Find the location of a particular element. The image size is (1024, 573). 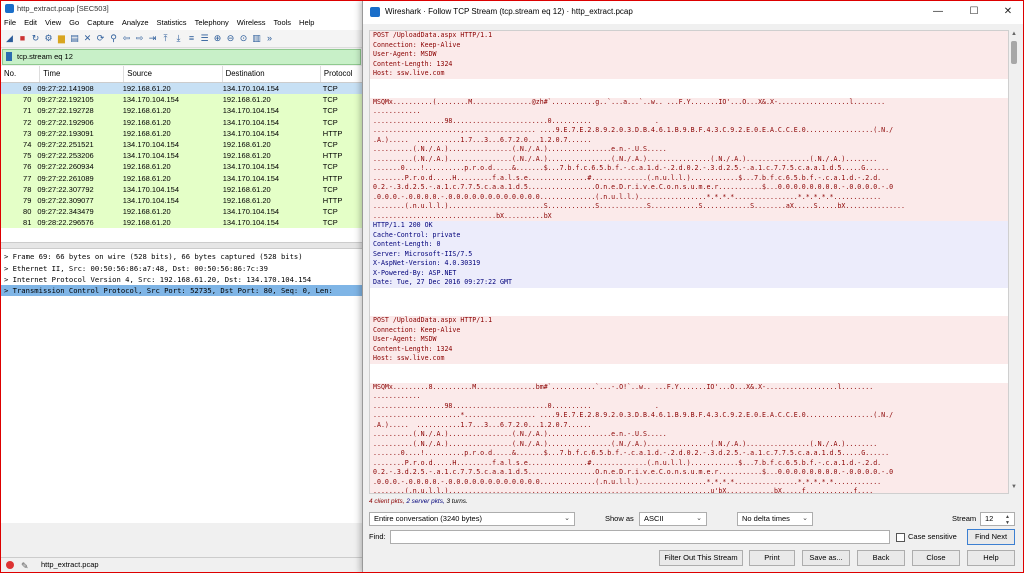

packet-time: 09:27:22.141908 is located at coordinates (65, 88).